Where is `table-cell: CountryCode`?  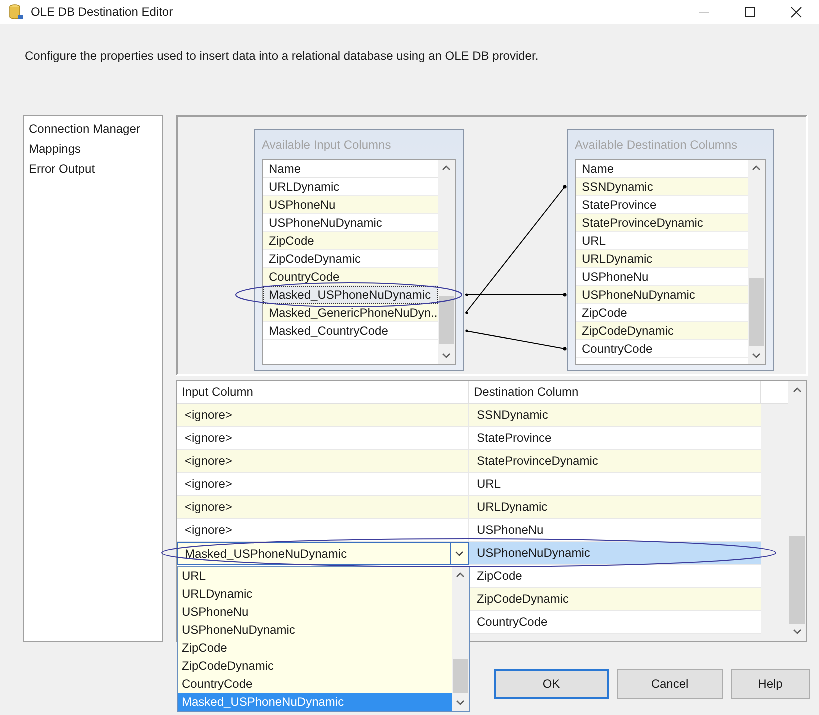 table-cell: CountryCode is located at coordinates (615, 622).